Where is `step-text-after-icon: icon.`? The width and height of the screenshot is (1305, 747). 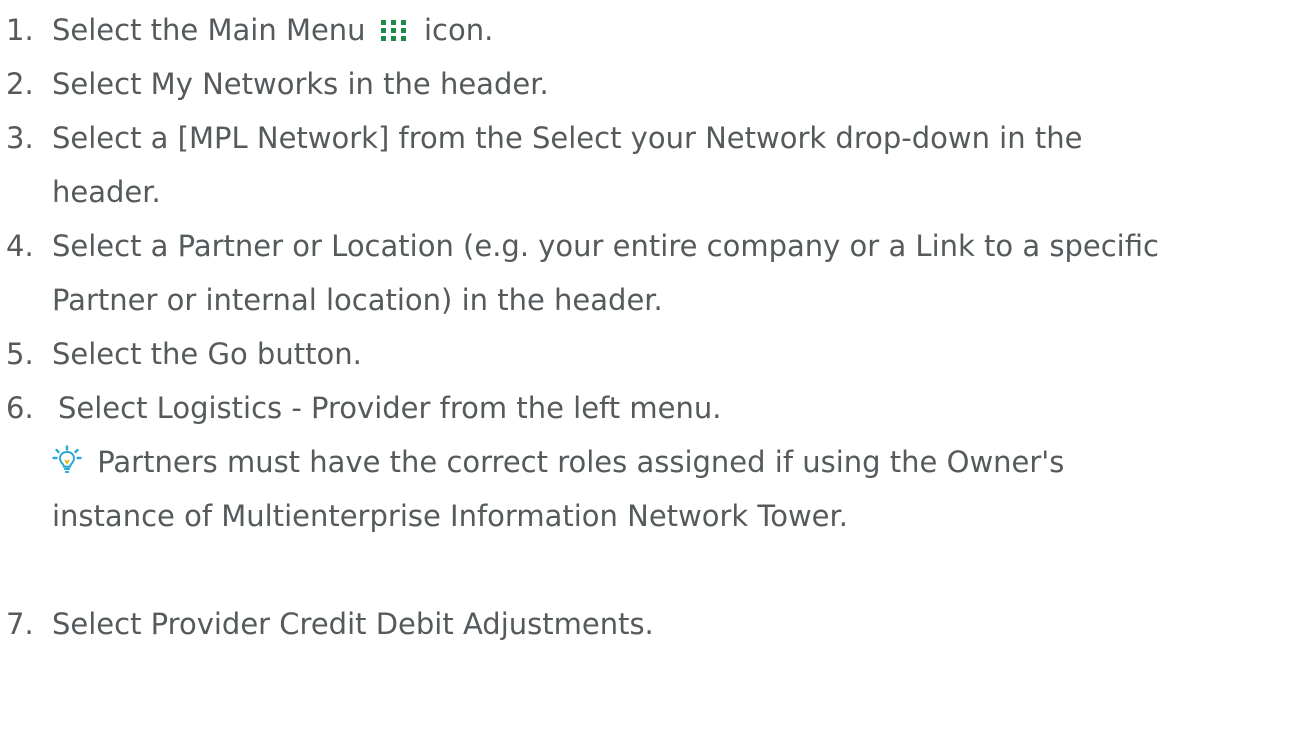
step-text-after-icon: icon. is located at coordinates (459, 30).